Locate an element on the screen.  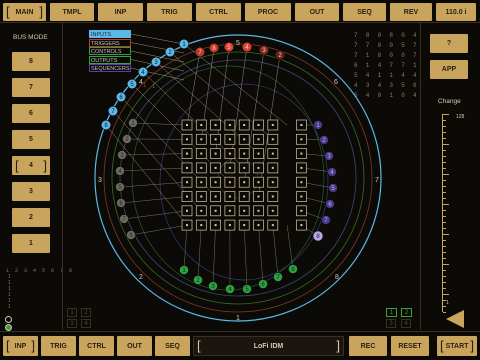
top-tab-tmpl: TMPL is located at coordinates (72, 12).